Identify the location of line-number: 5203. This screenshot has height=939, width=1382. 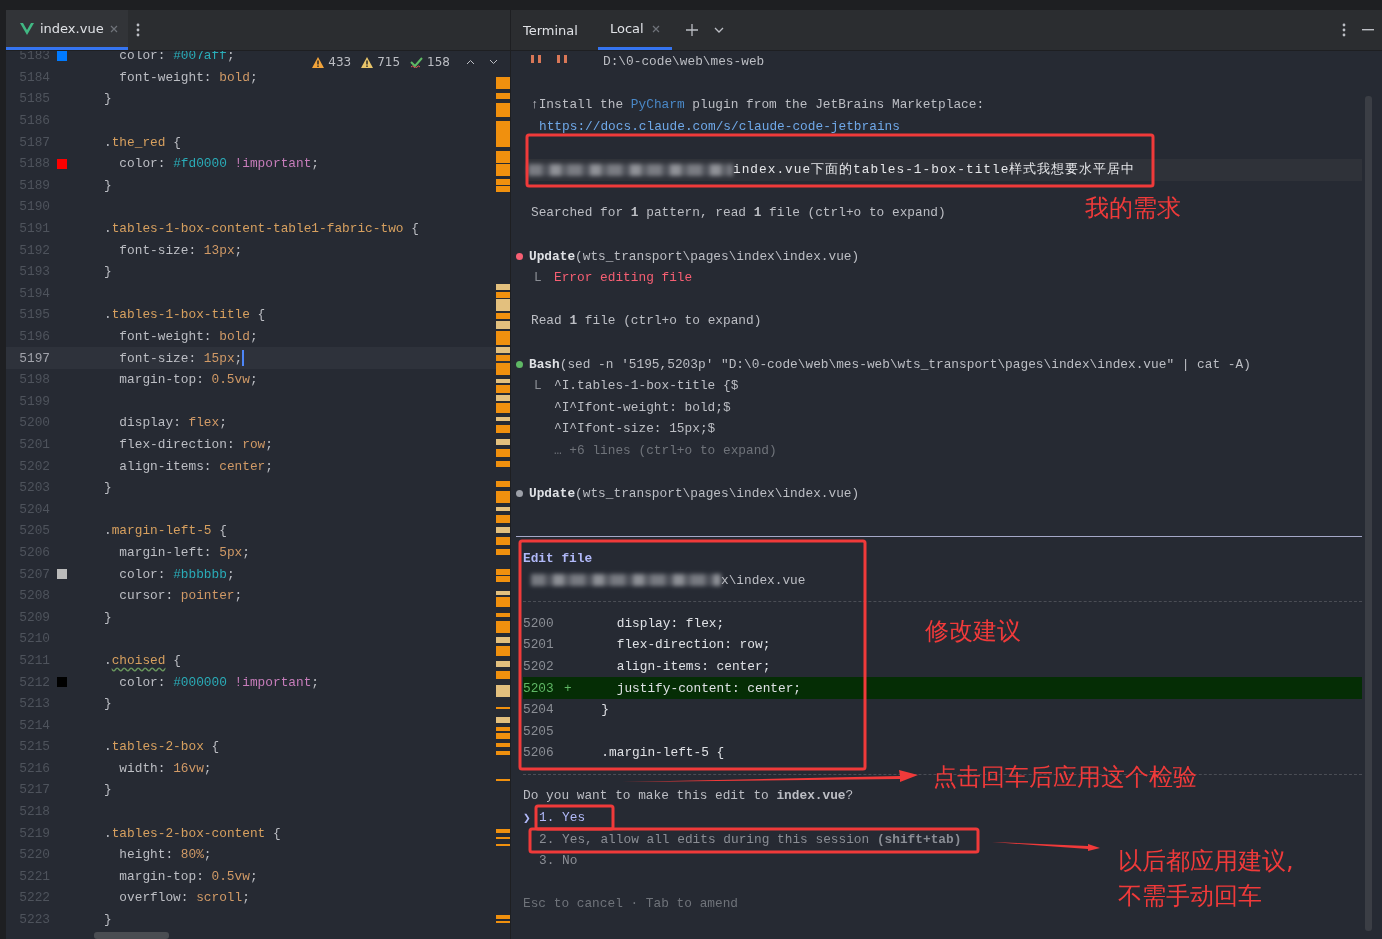
(539, 688).